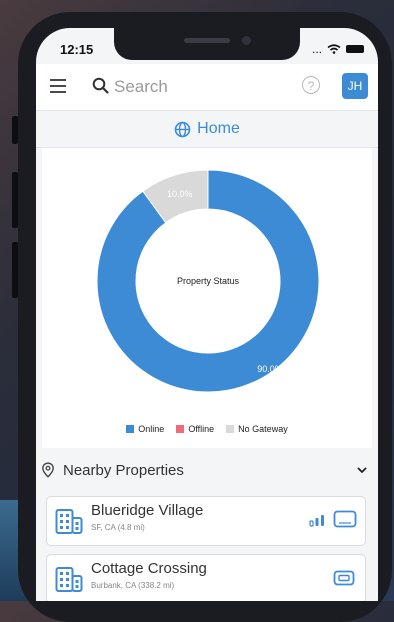  Describe the element at coordinates (201, 429) in the screenshot. I see `legend-label: Offline` at that location.